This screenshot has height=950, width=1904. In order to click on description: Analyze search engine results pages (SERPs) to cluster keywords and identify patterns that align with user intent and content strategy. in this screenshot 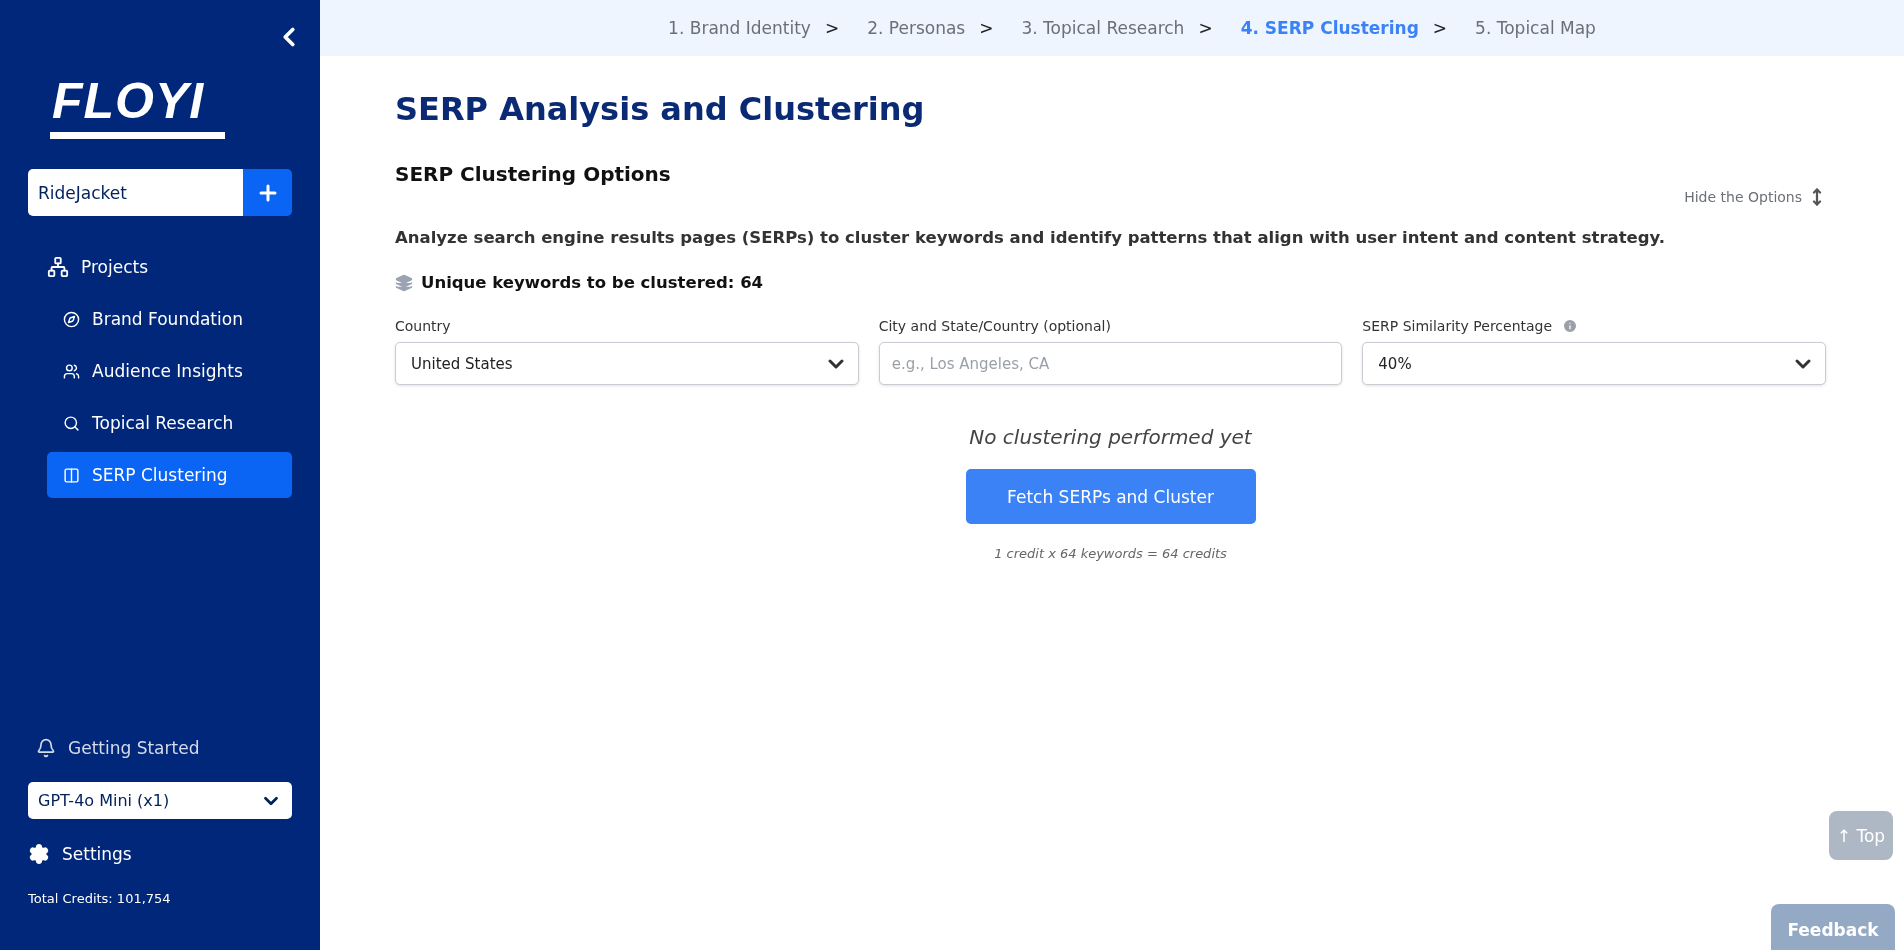, I will do `click(1031, 237)`.